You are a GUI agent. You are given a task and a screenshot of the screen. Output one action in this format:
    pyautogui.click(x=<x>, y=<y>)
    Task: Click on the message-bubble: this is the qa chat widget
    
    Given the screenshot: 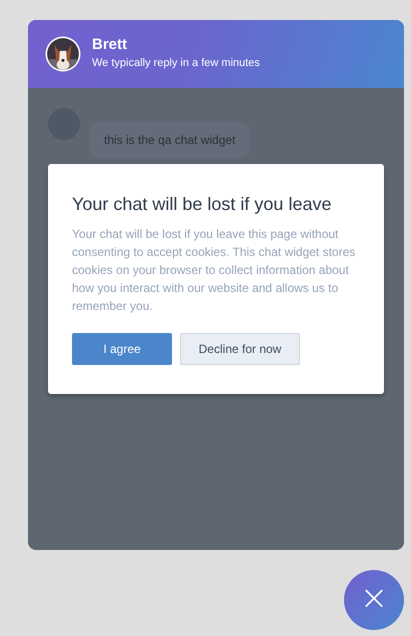 What is the action you would take?
    pyautogui.click(x=170, y=140)
    